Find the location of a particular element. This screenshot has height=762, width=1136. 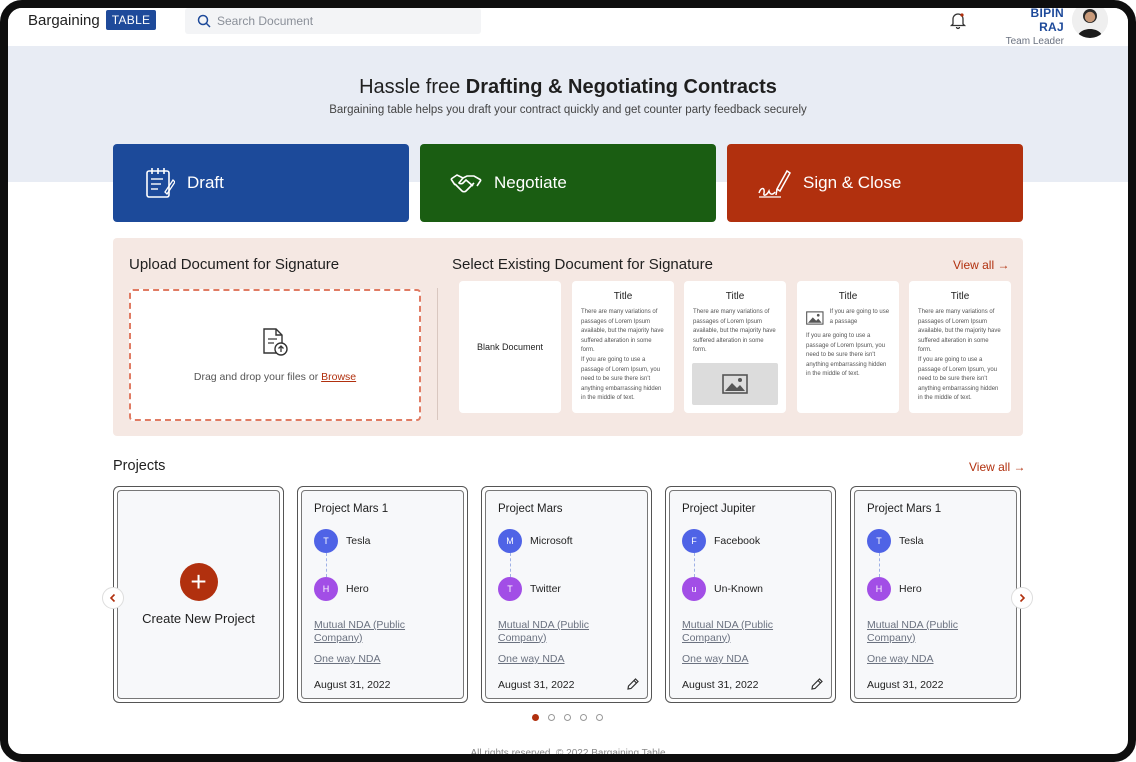

party-avatar: T is located at coordinates (879, 541).